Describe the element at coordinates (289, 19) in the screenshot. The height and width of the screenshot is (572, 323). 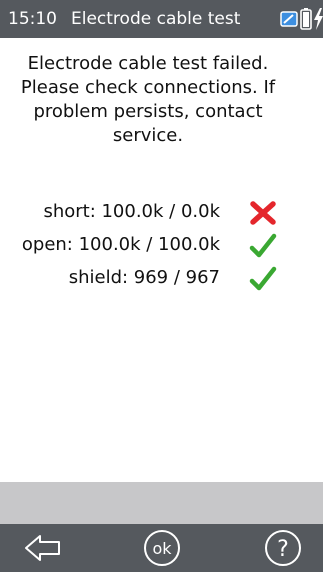
I see `sd-card-icon` at that location.